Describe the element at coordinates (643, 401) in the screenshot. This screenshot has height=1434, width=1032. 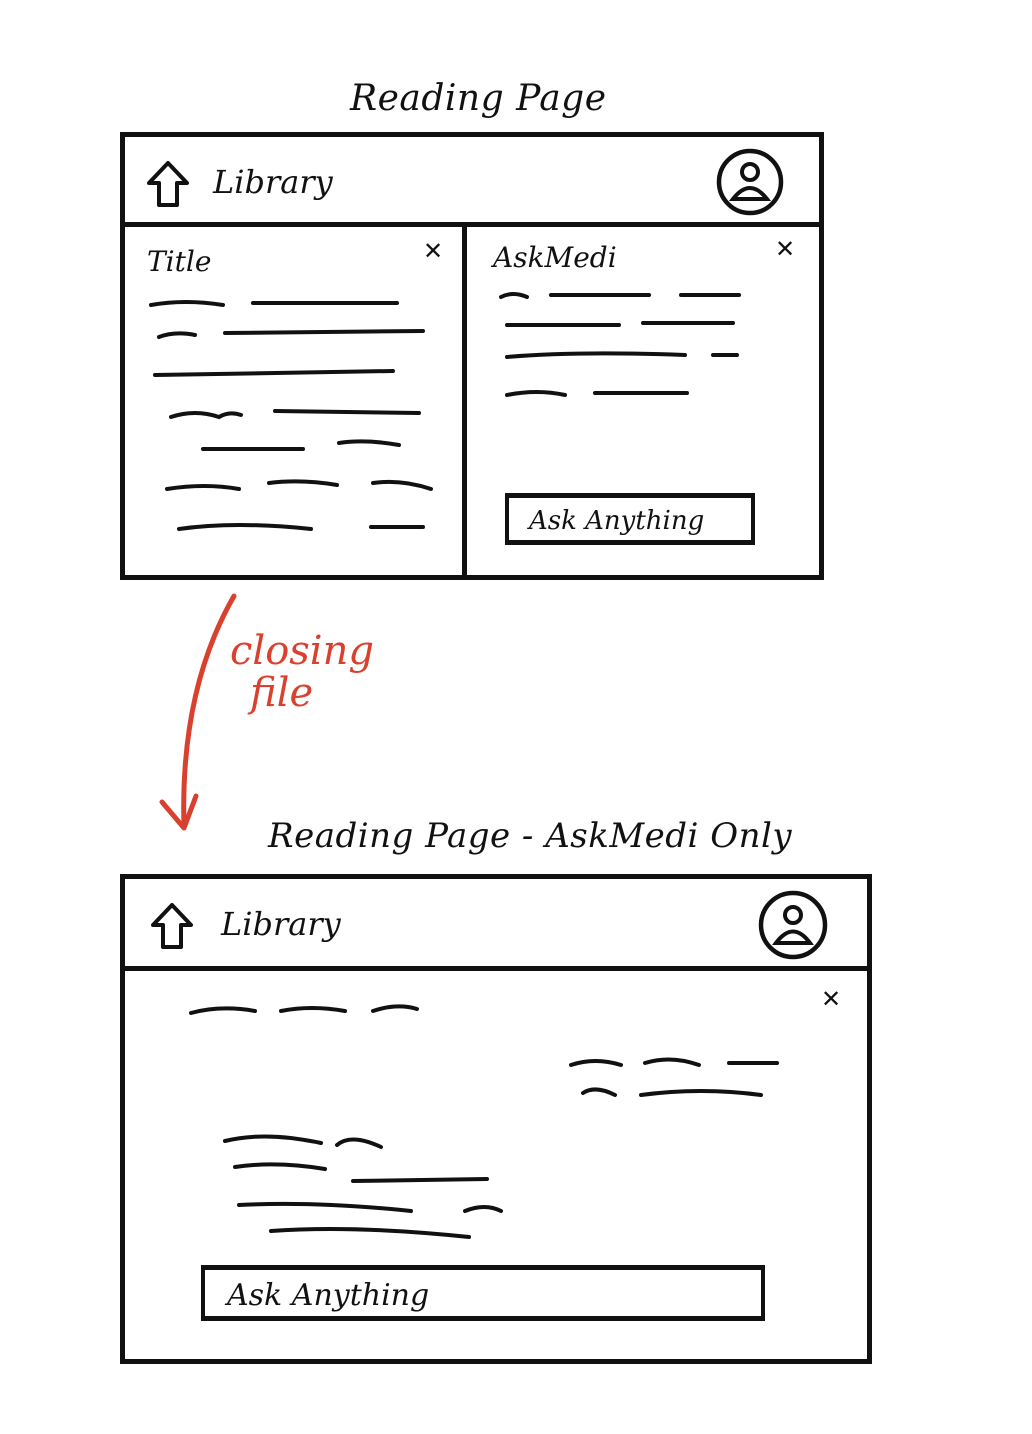
I see `askmedi-pane: AskMedi ✕ Ask Anything` at that location.